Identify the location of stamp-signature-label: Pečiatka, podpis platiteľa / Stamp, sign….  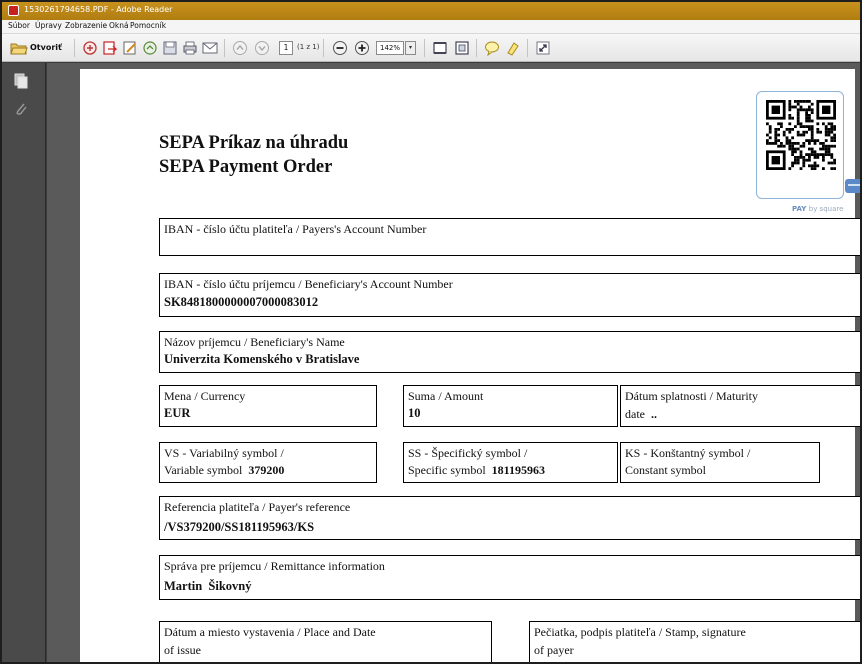
(640, 632).